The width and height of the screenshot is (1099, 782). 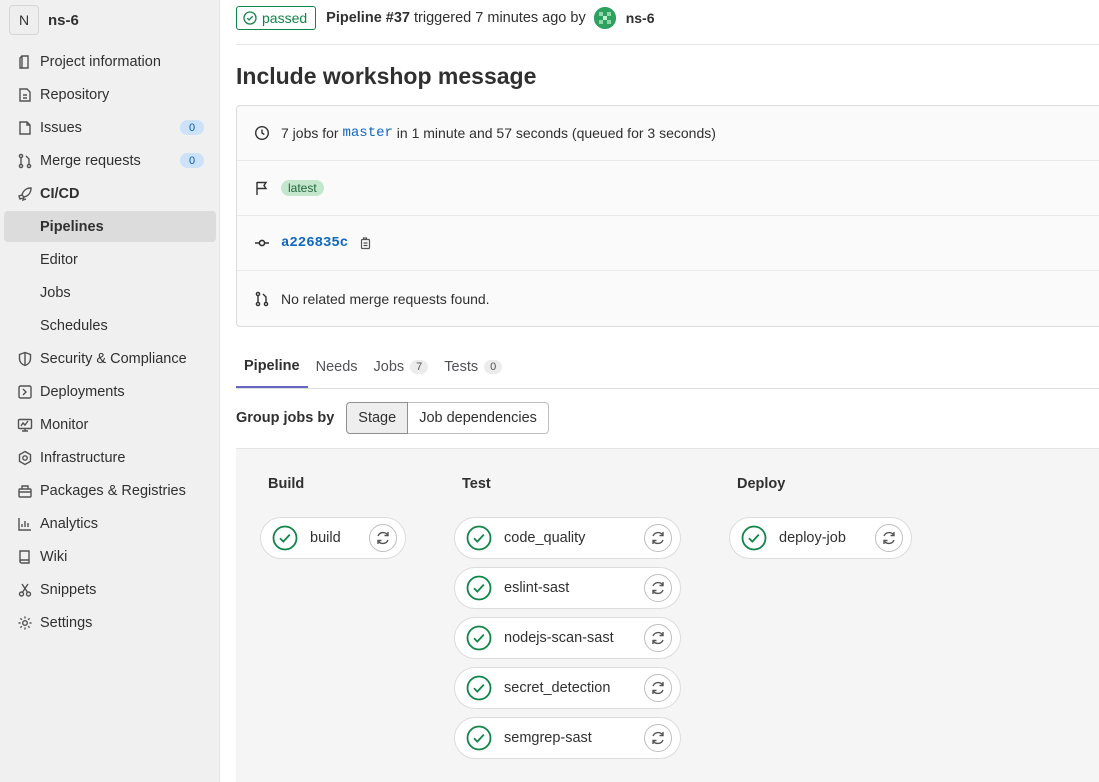 I want to click on sidebar-item-deployments: Deployments, so click(x=110, y=391).